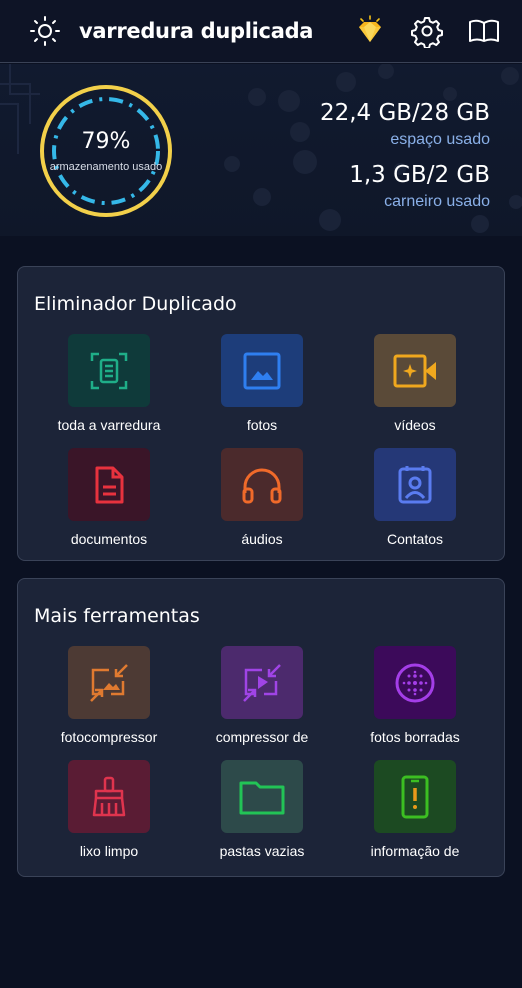 This screenshot has height=988, width=522. What do you see at coordinates (415, 484) in the screenshot?
I see `contact-badge-icon` at bounding box center [415, 484].